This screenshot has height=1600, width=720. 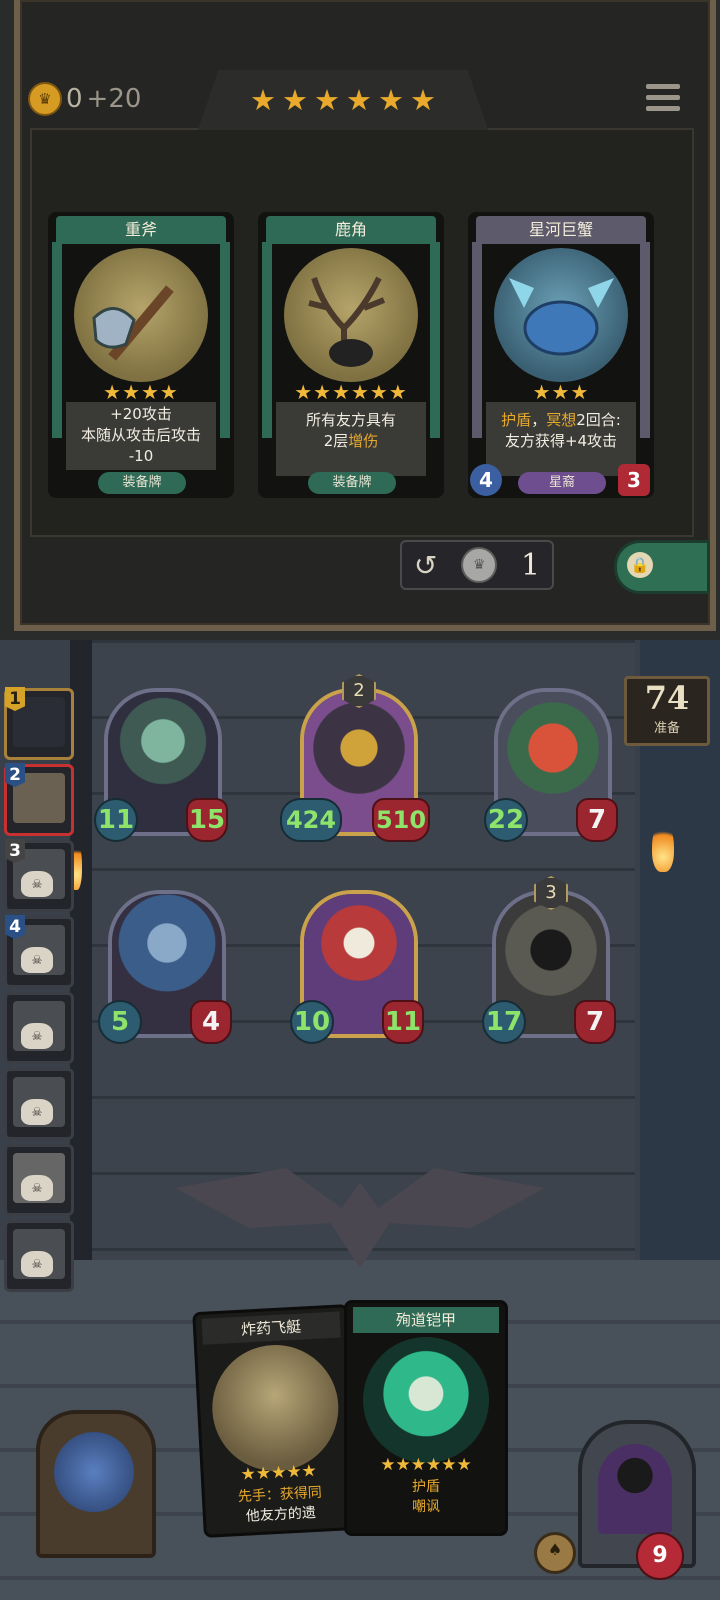 What do you see at coordinates (561, 392) in the screenshot?
I see `card-stars: ★★★` at bounding box center [561, 392].